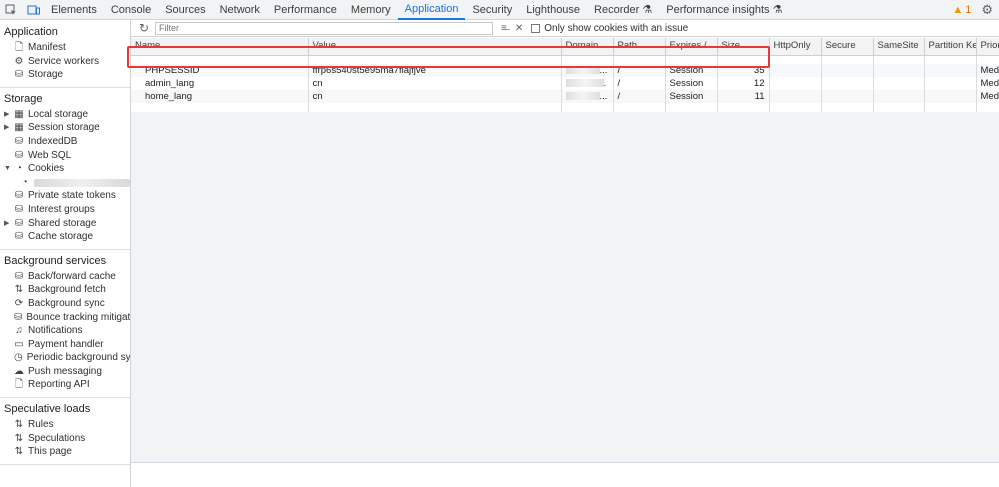  What do you see at coordinates (647, 9) in the screenshot?
I see `flask-icon: ⚗` at bounding box center [647, 9].